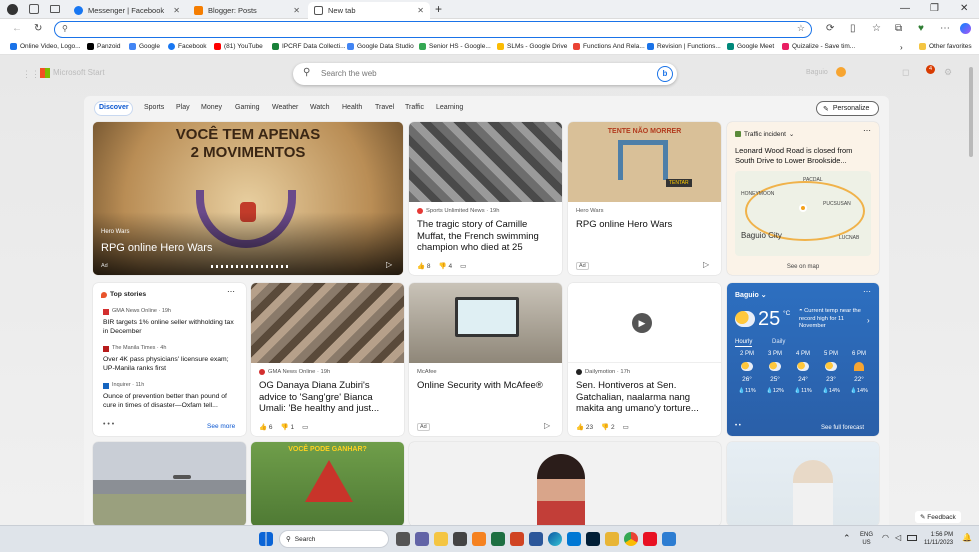 This screenshot has height=552, width=979. Describe the element at coordinates (380, 46) in the screenshot. I see `bookmark-item: Google Data Studio` at that location.